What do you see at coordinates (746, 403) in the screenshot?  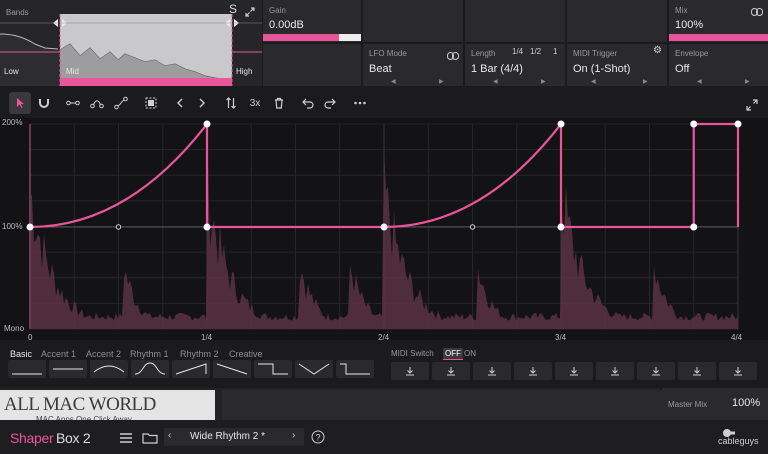 I see `master-mix-value: 100%` at bounding box center [746, 403].